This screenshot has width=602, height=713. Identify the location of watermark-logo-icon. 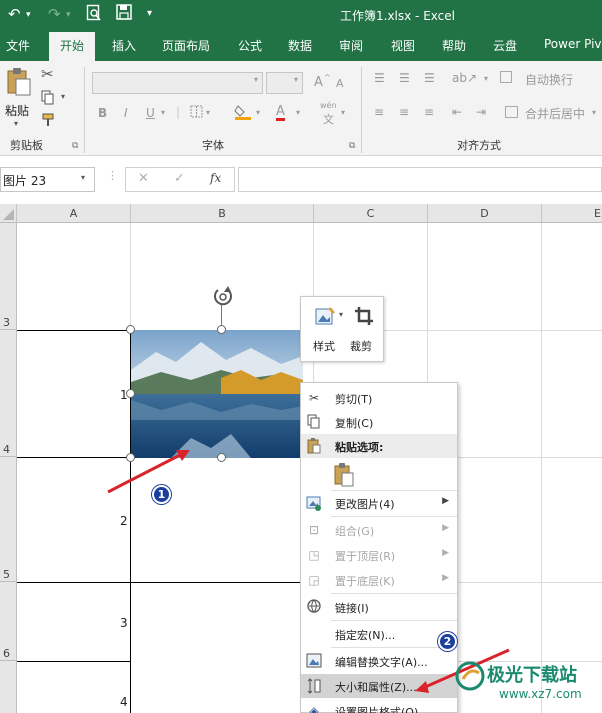
(470, 677).